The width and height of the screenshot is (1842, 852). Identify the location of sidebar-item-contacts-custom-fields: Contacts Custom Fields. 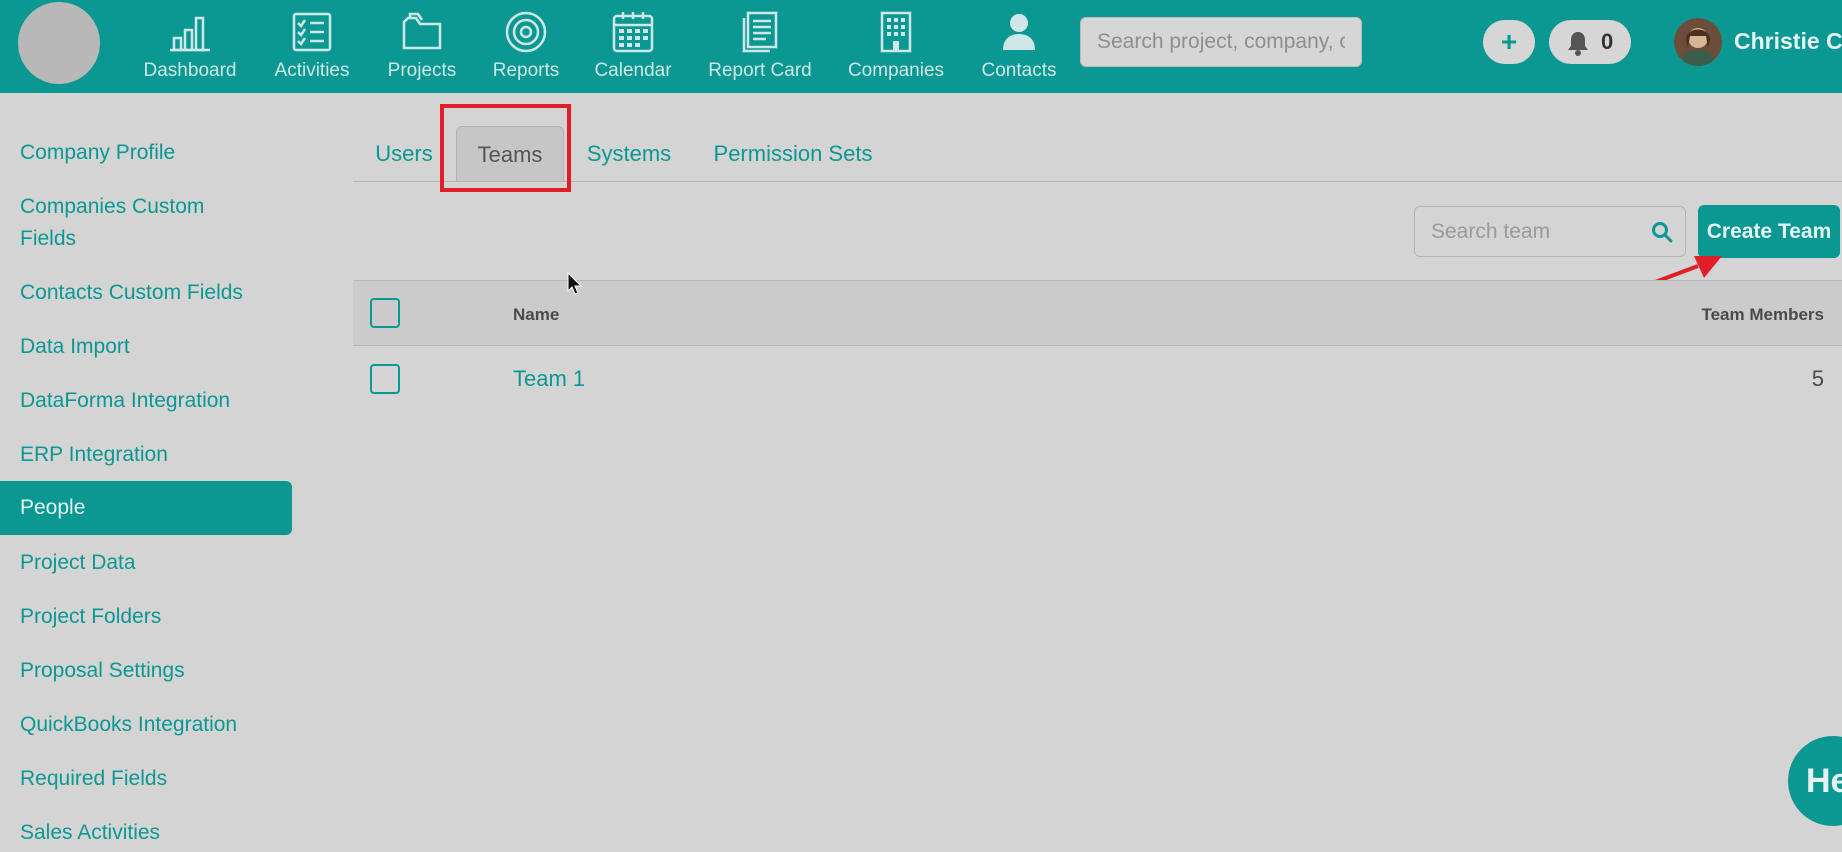
(146, 293).